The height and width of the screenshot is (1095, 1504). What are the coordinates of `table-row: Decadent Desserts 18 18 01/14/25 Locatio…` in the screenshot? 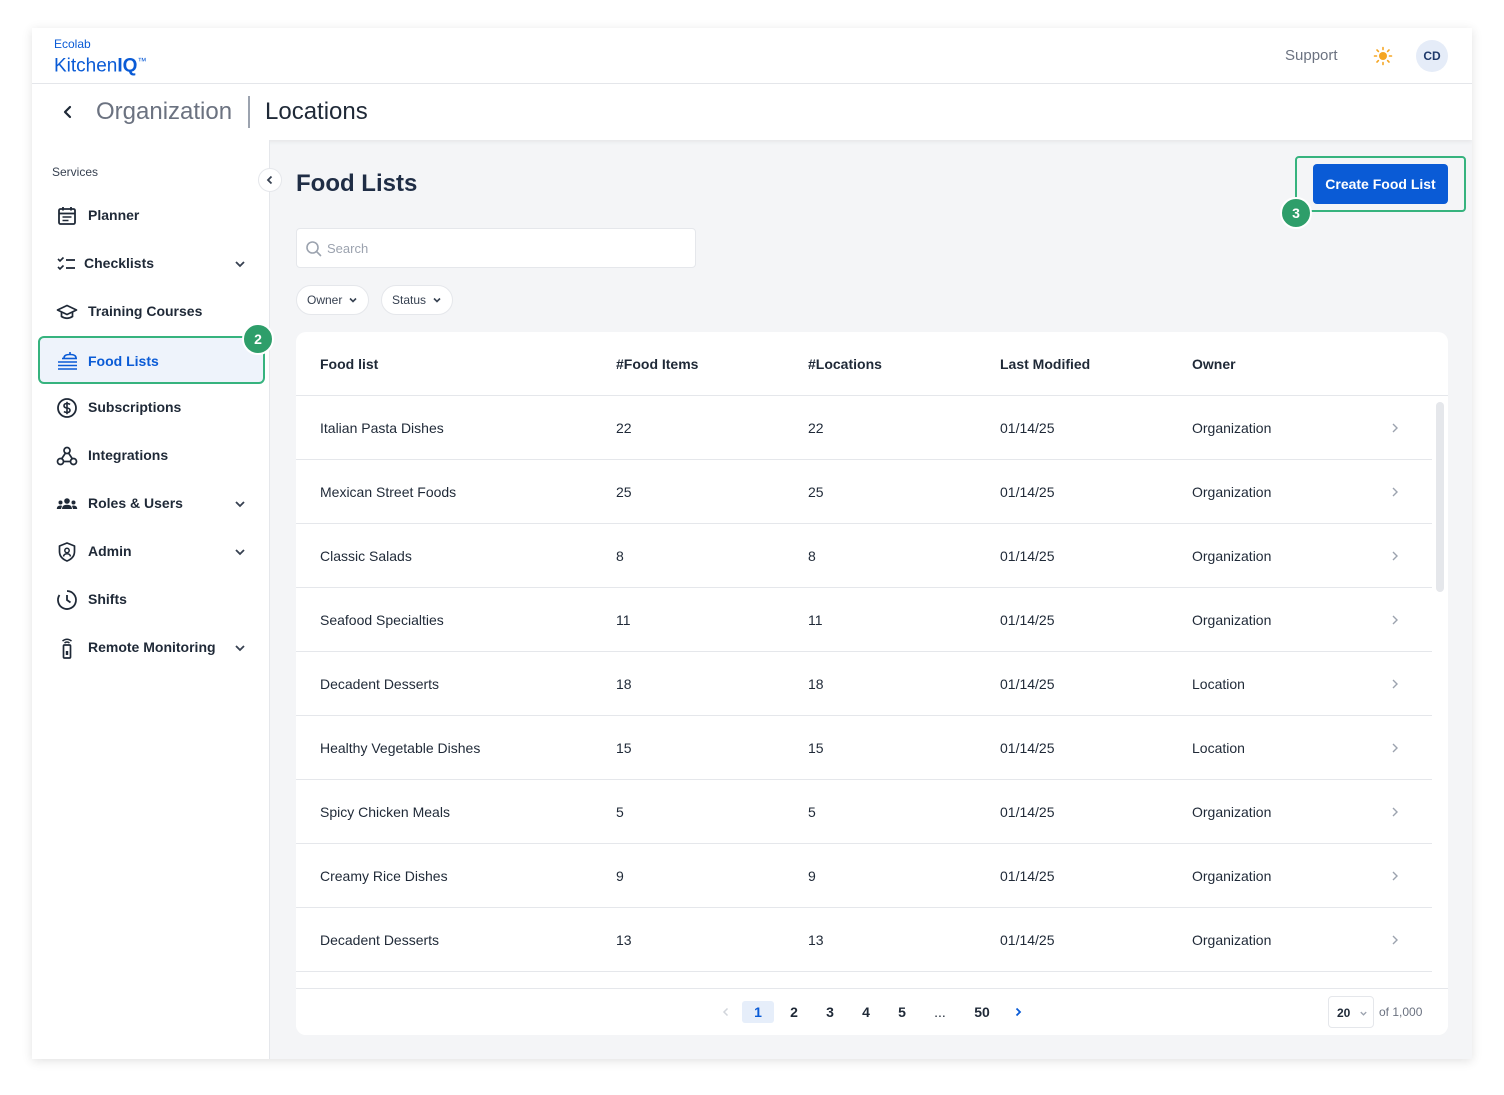 It's located at (864, 684).